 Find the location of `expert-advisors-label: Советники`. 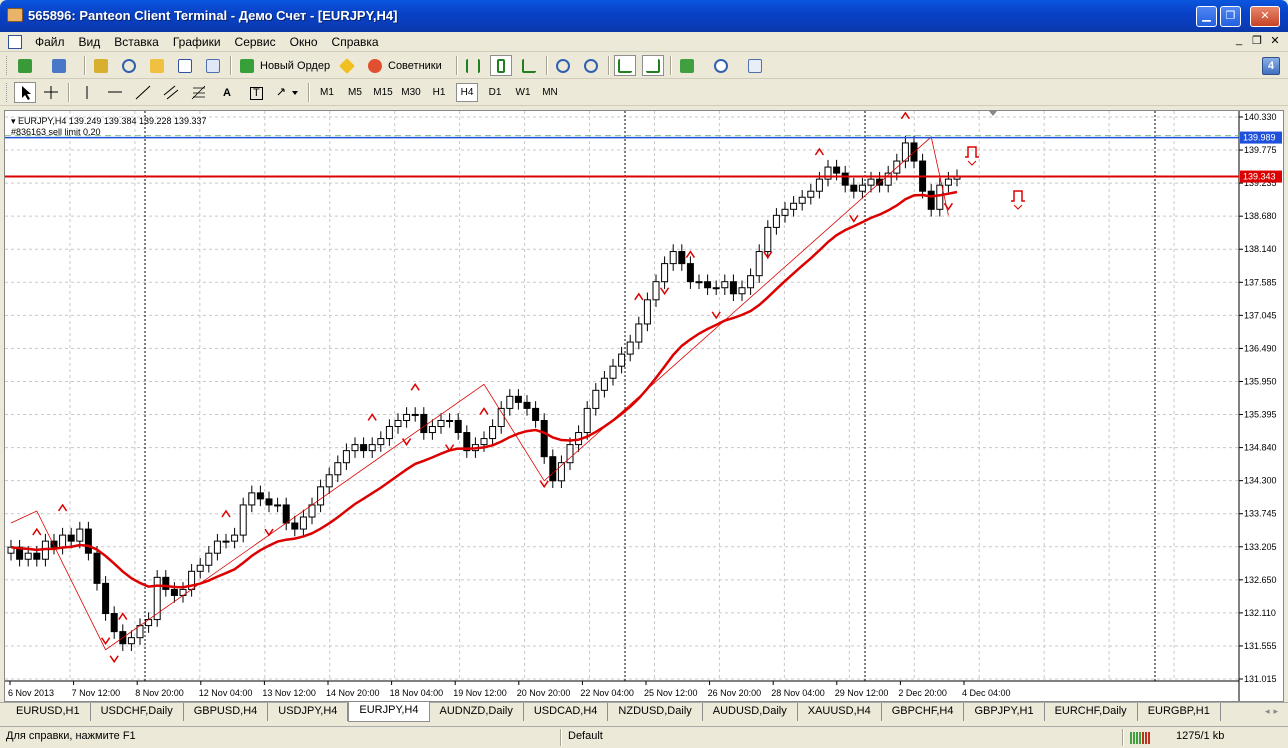

expert-advisors-label: Советники is located at coordinates (415, 66).